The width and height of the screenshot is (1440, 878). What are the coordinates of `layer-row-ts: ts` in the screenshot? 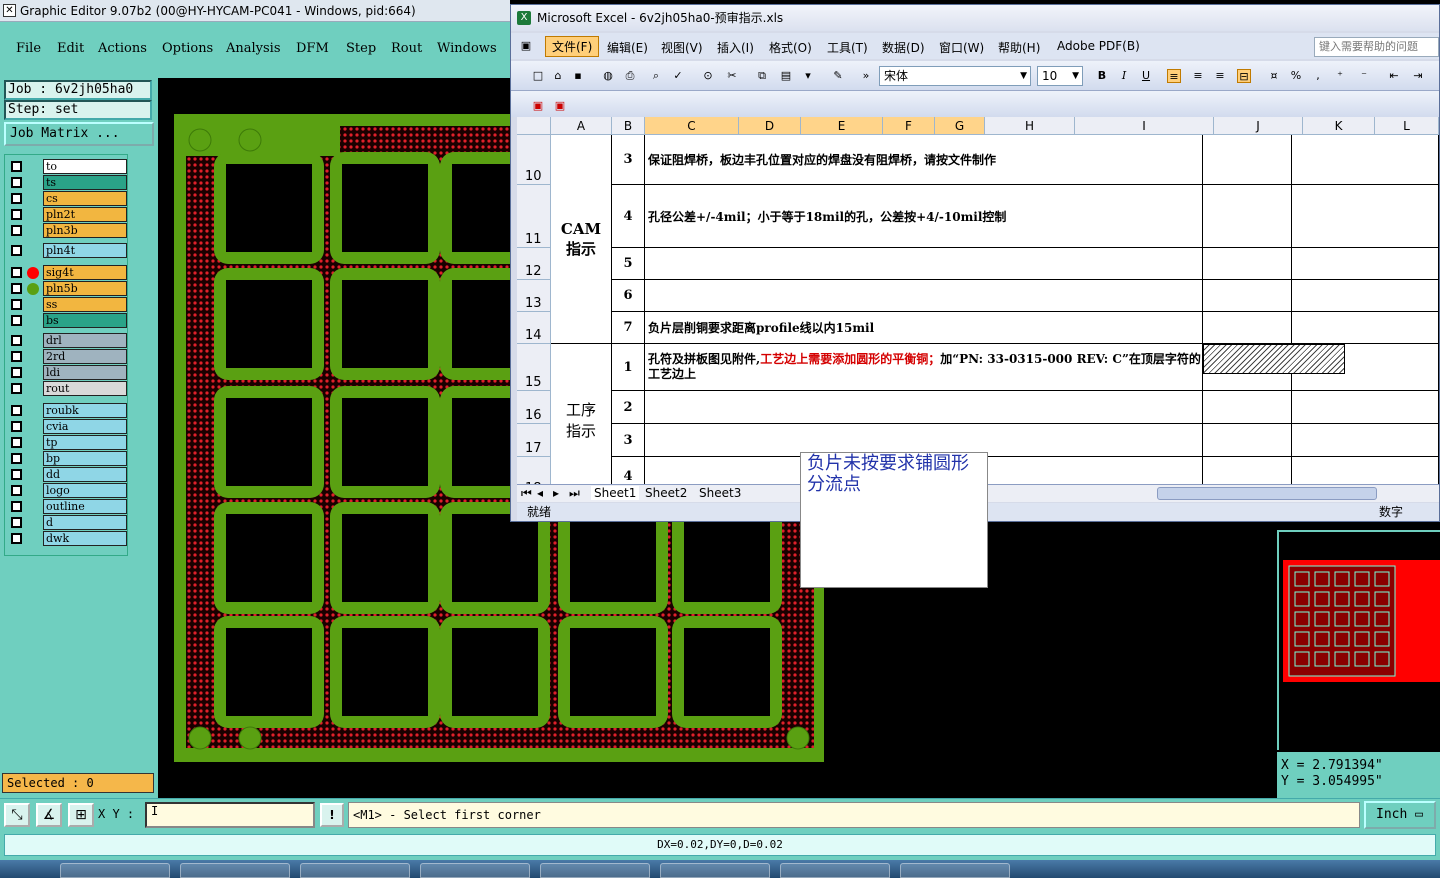 It's located at (67, 182).